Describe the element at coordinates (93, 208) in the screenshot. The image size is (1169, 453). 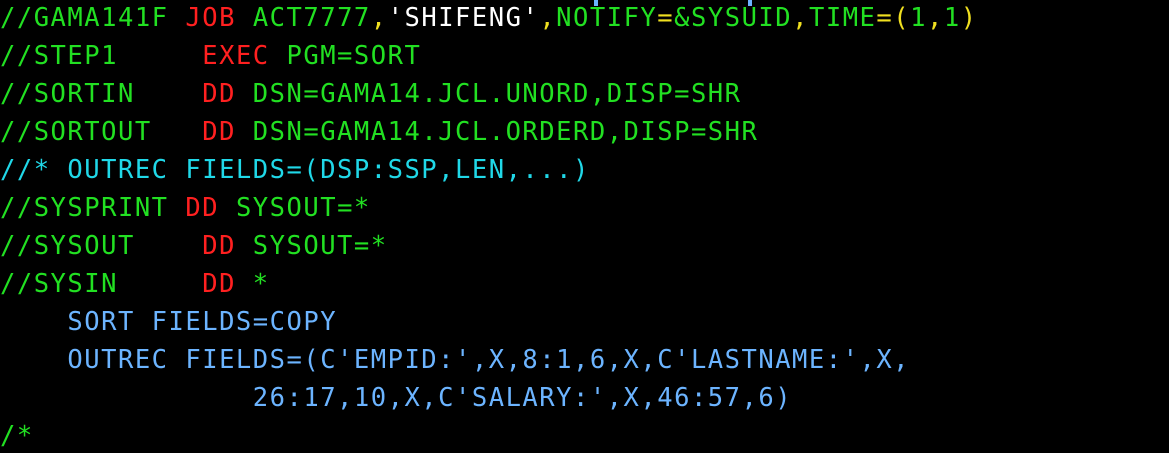
I see `code-token: //SYSPRINT` at that location.